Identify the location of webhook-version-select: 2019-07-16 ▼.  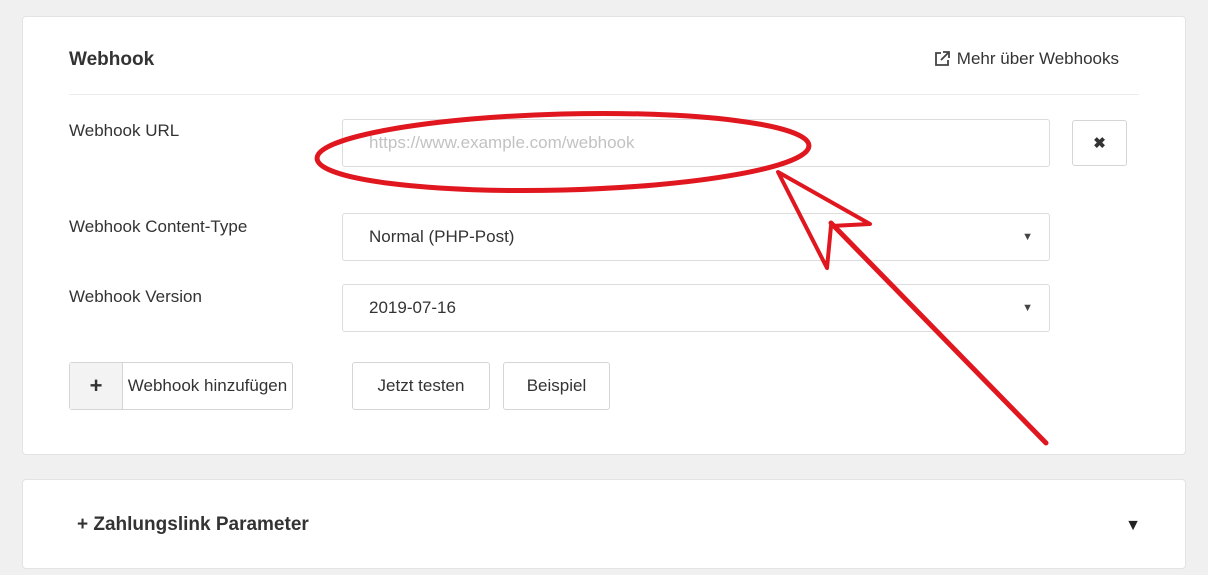
(696, 308).